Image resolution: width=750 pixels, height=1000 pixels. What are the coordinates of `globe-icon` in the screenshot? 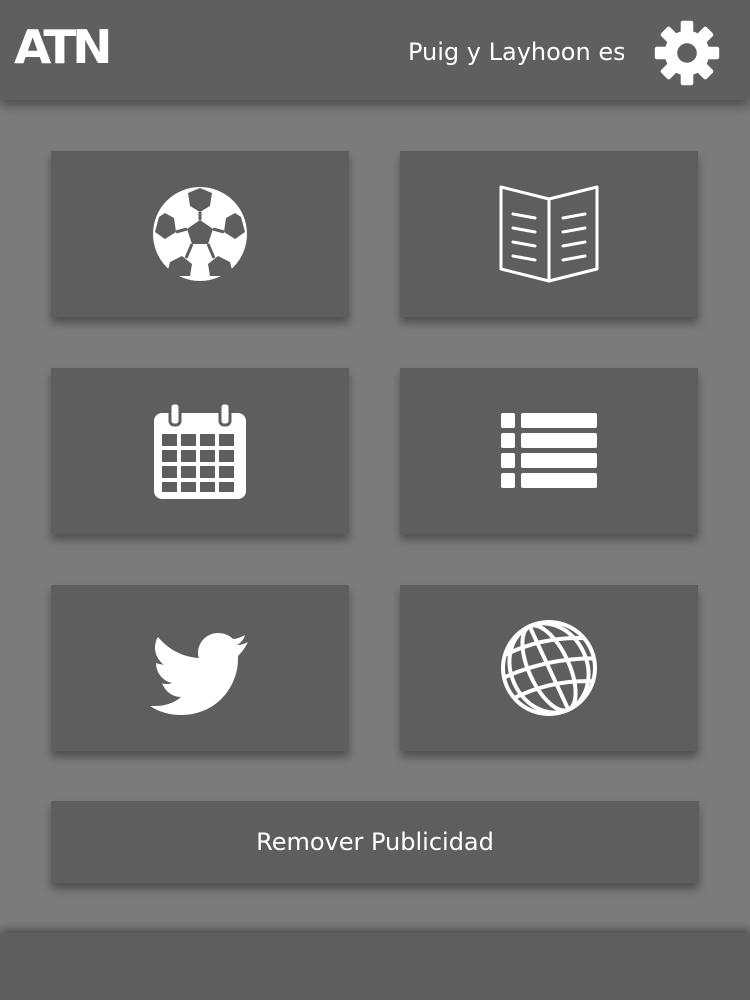 It's located at (549, 668).